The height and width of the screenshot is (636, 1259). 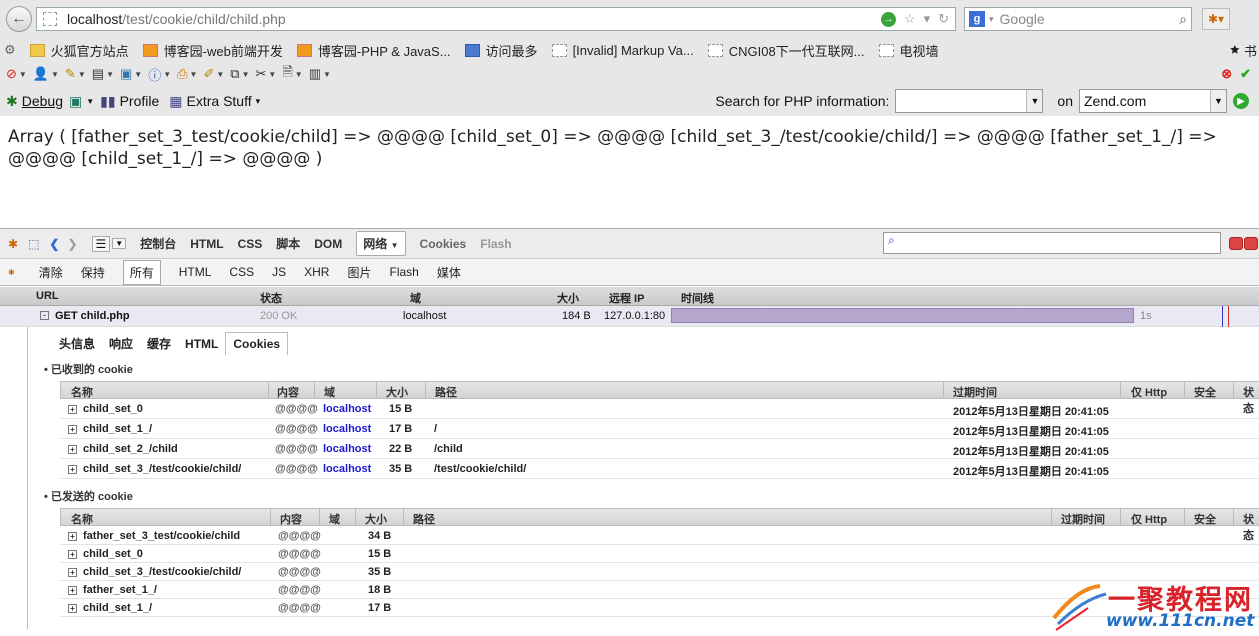 I want to click on filter-images: 图片, so click(x=359, y=272).